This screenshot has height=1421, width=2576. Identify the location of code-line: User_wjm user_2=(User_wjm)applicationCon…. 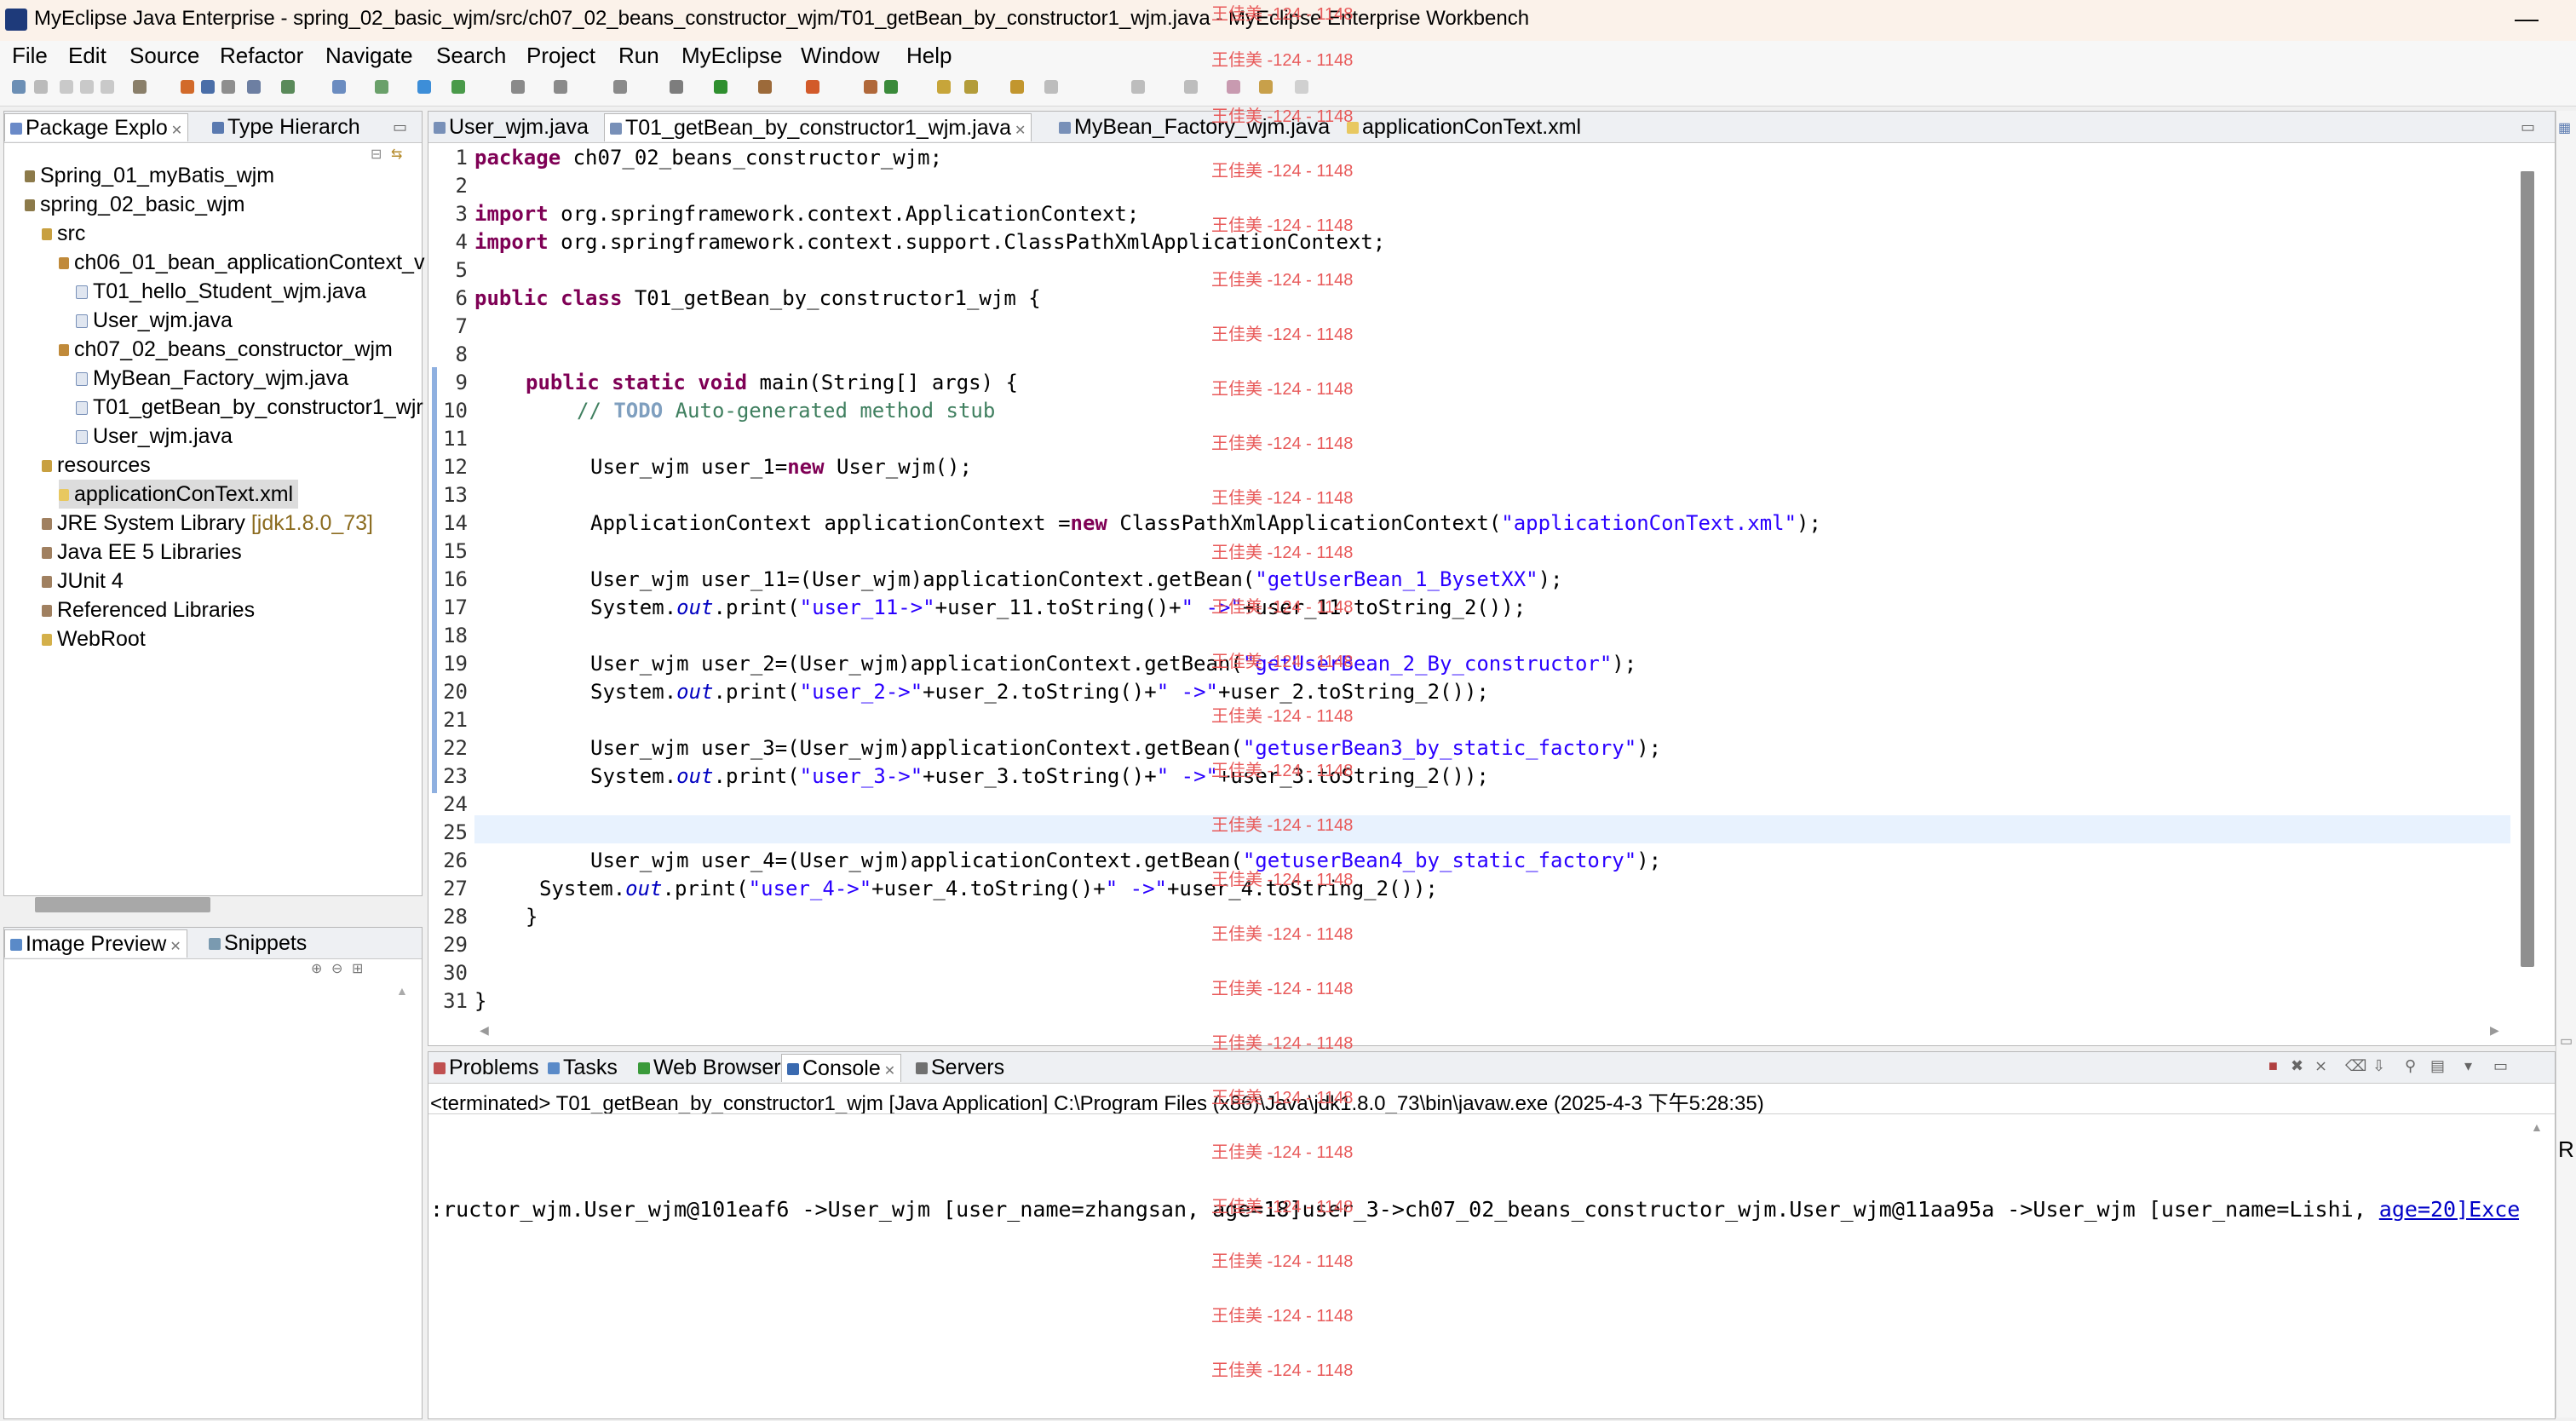
(1113, 664).